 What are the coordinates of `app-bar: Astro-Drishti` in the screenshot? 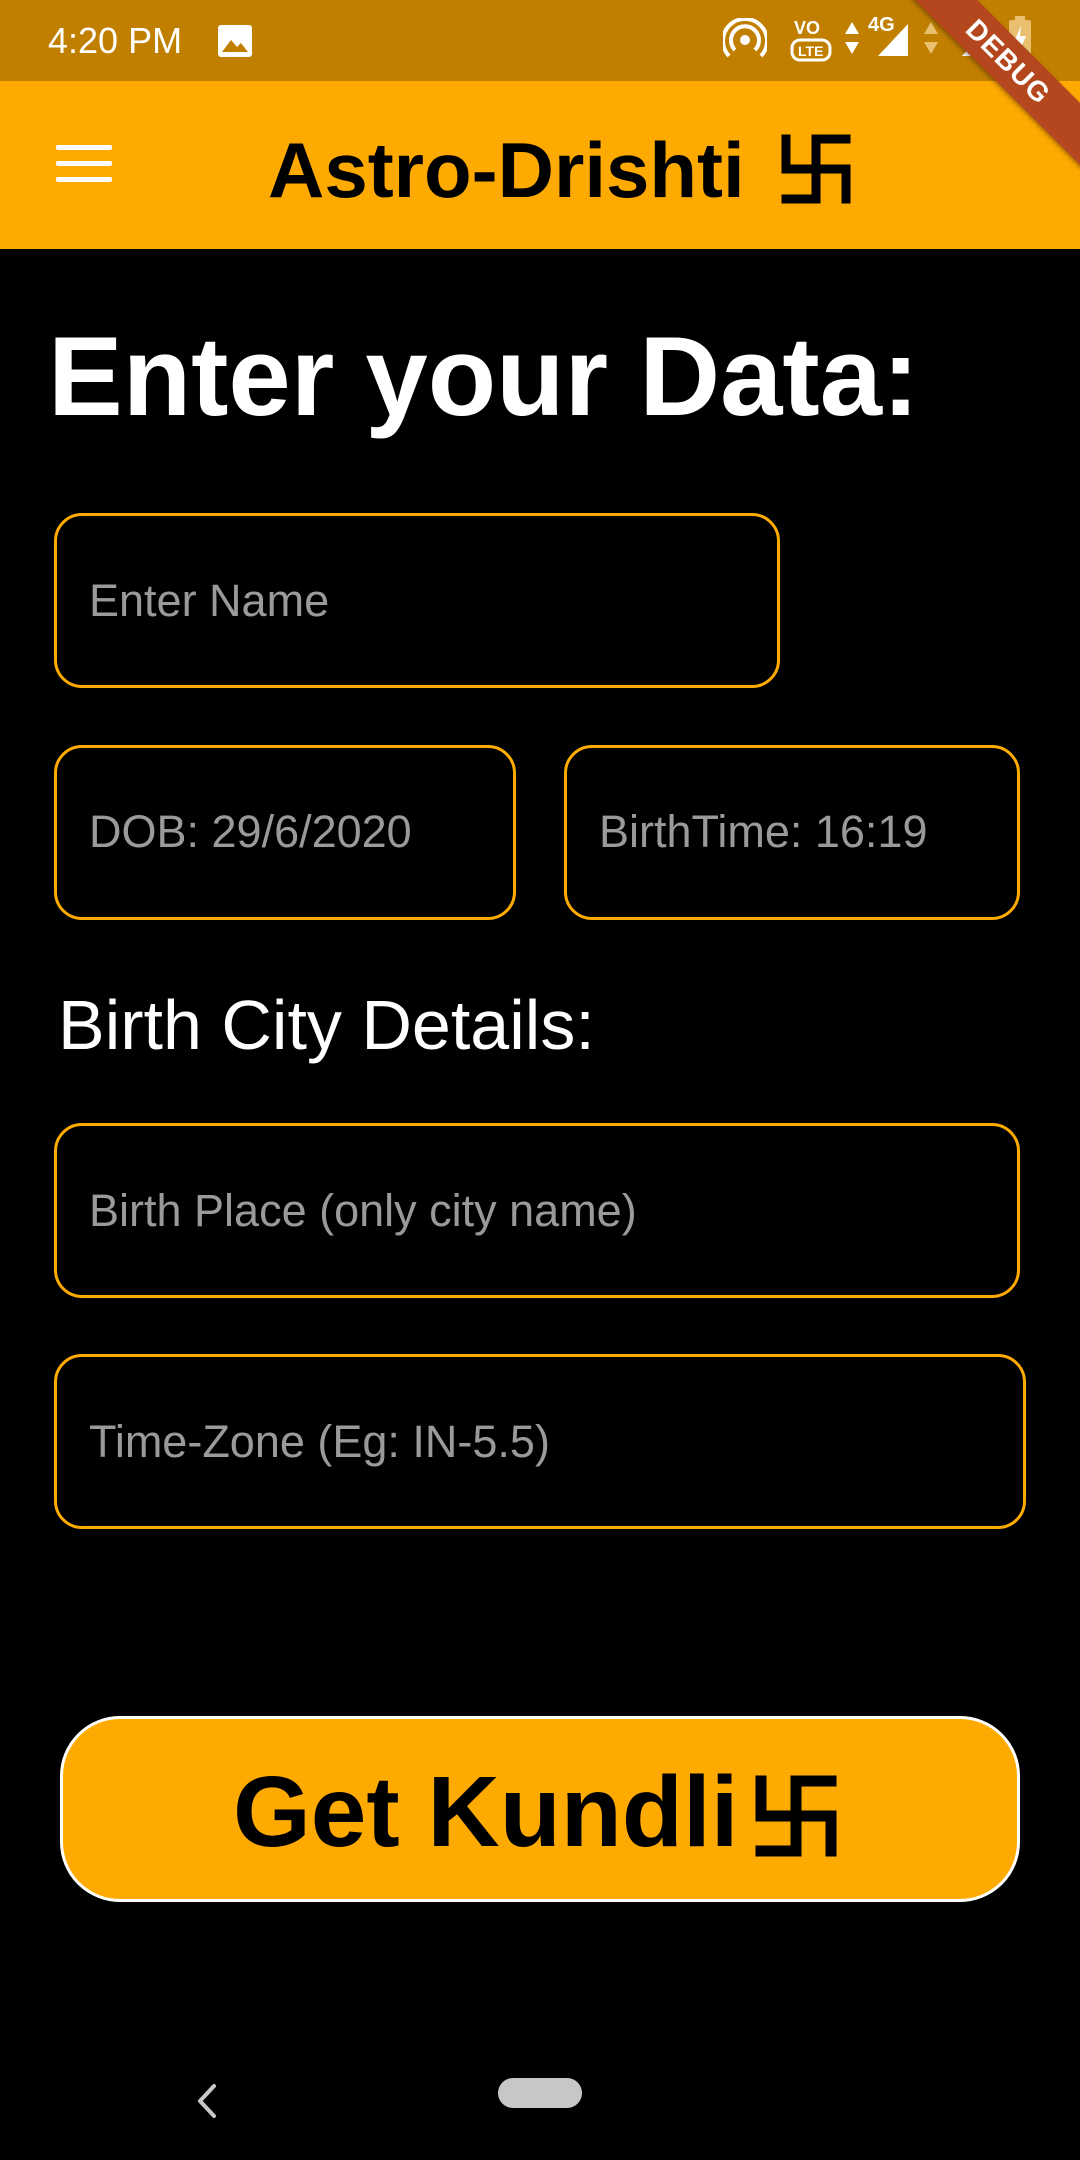 It's located at (540, 165).